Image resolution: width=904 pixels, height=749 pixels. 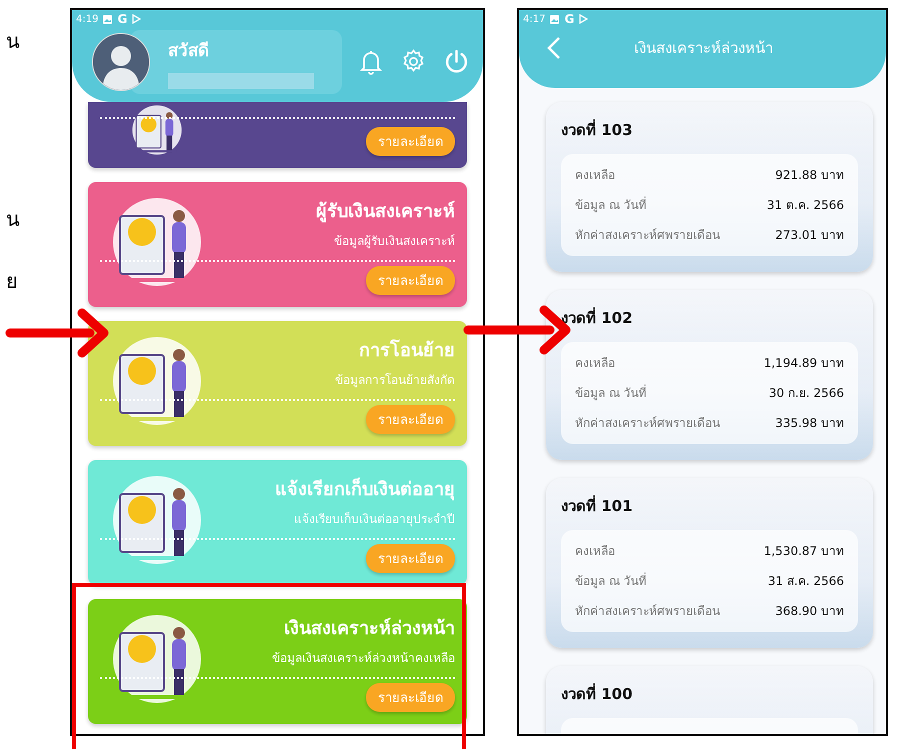 What do you see at coordinates (809, 611) in the screenshot?
I see `row-value: 368.90 บาท` at bounding box center [809, 611].